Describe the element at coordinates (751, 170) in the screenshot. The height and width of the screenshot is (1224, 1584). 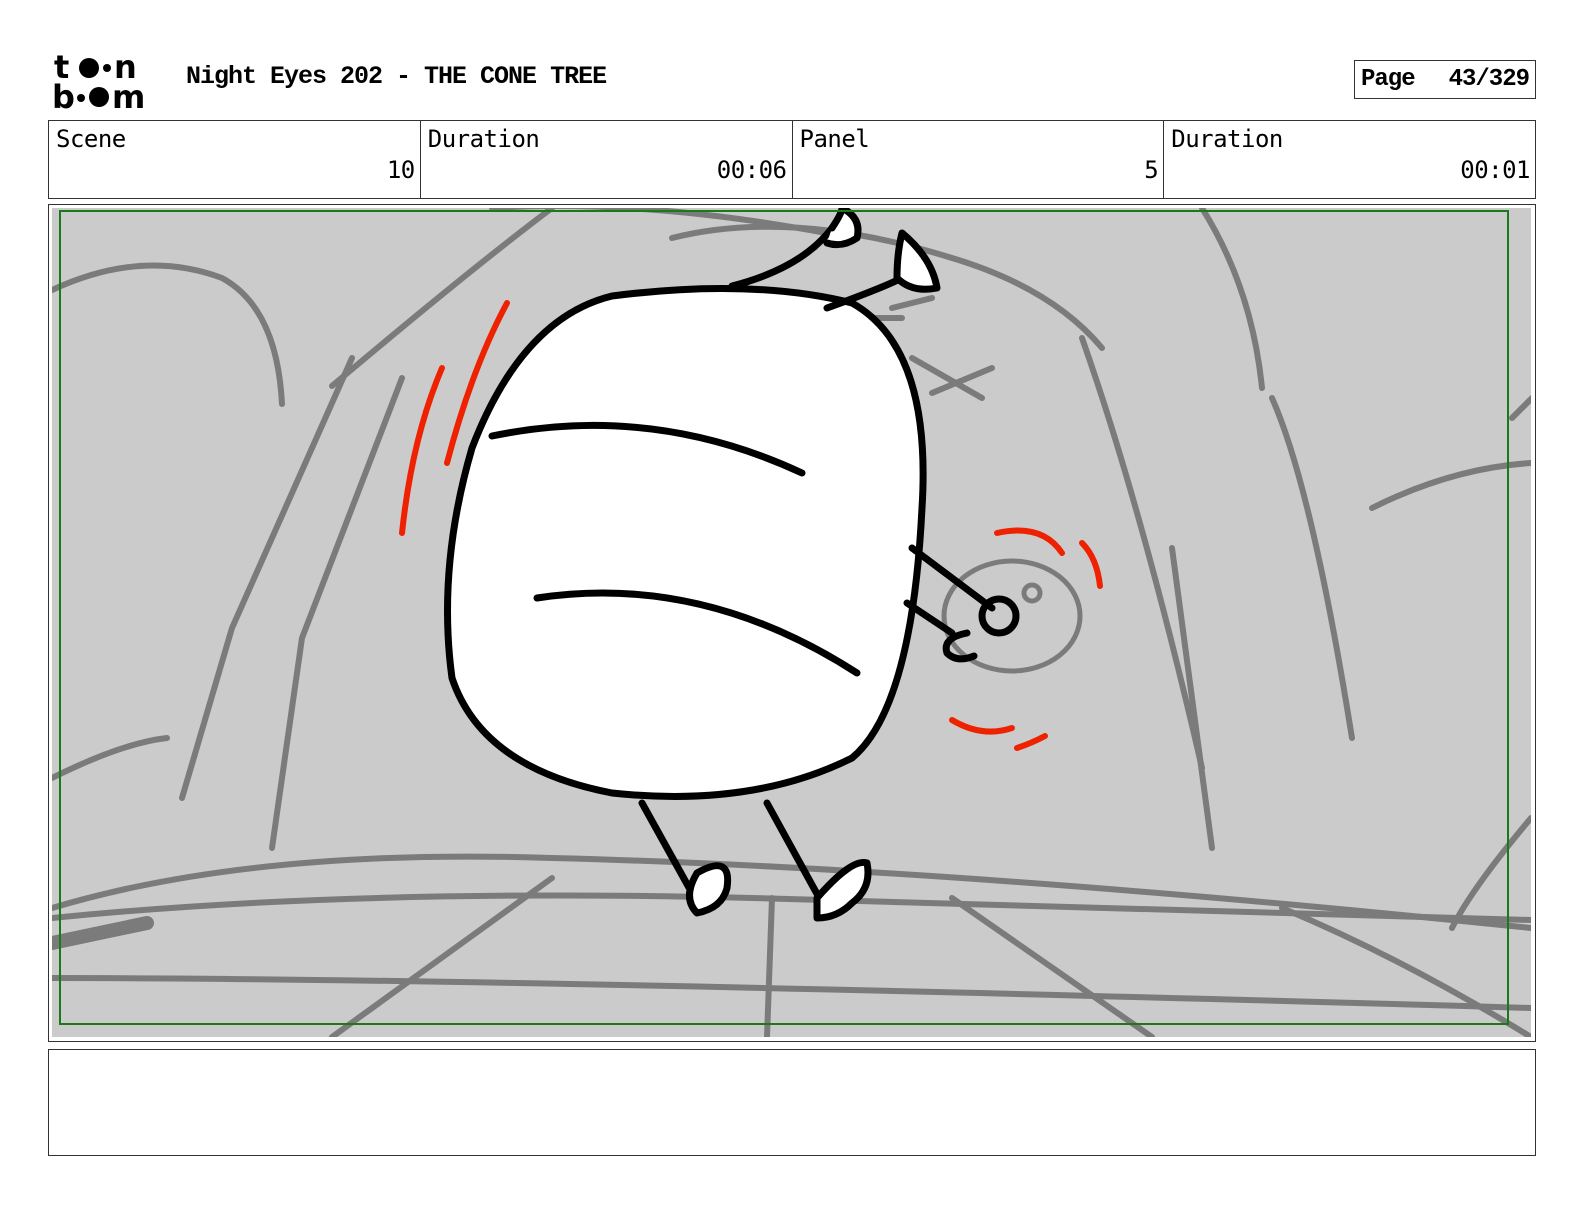
I see `scene-duration-value: 00:06` at that location.